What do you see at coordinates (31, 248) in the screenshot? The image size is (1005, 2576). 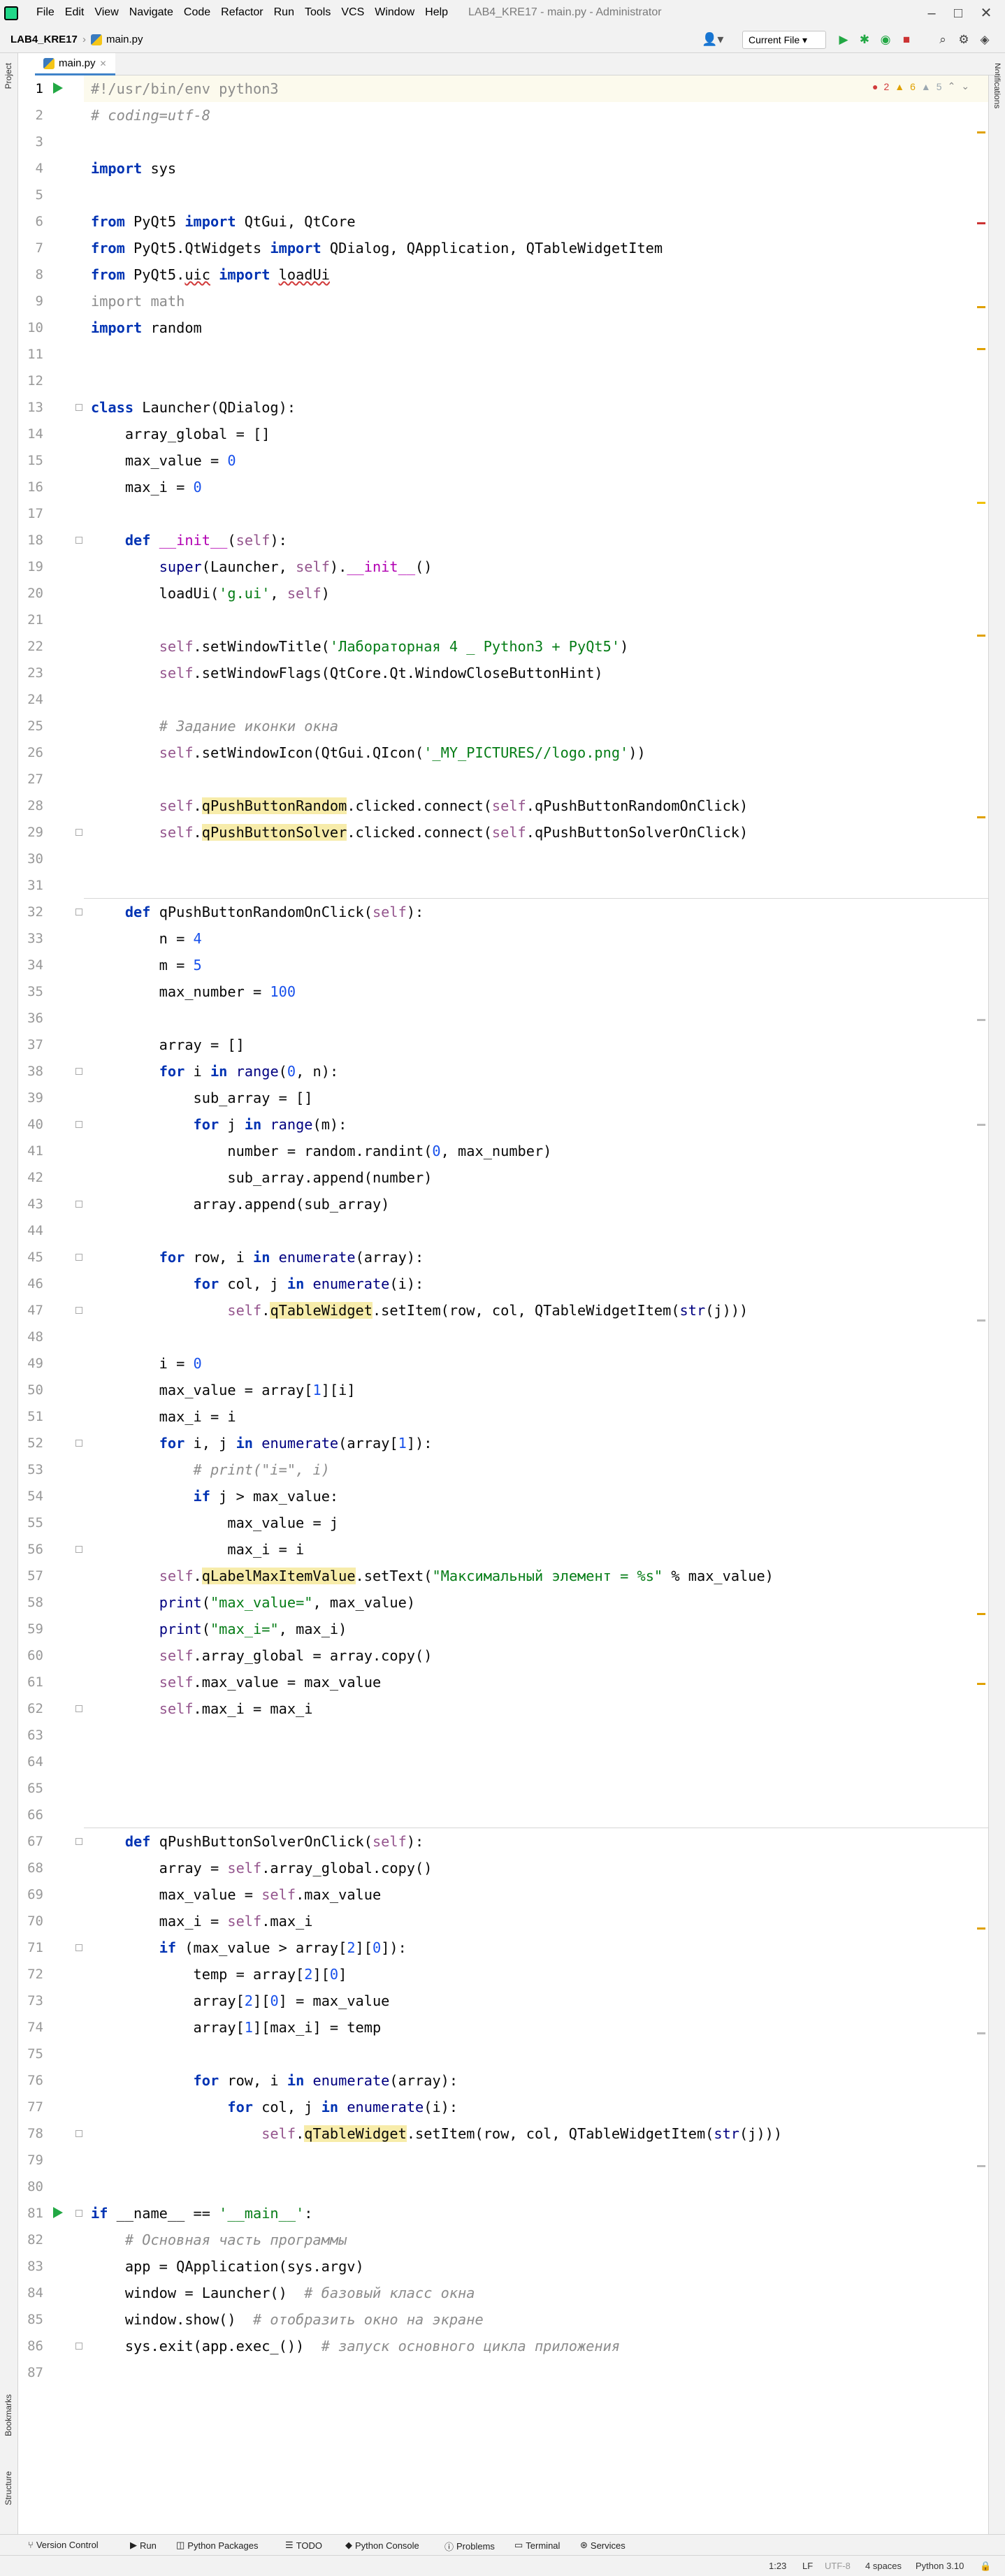 I see `line-number: 7` at bounding box center [31, 248].